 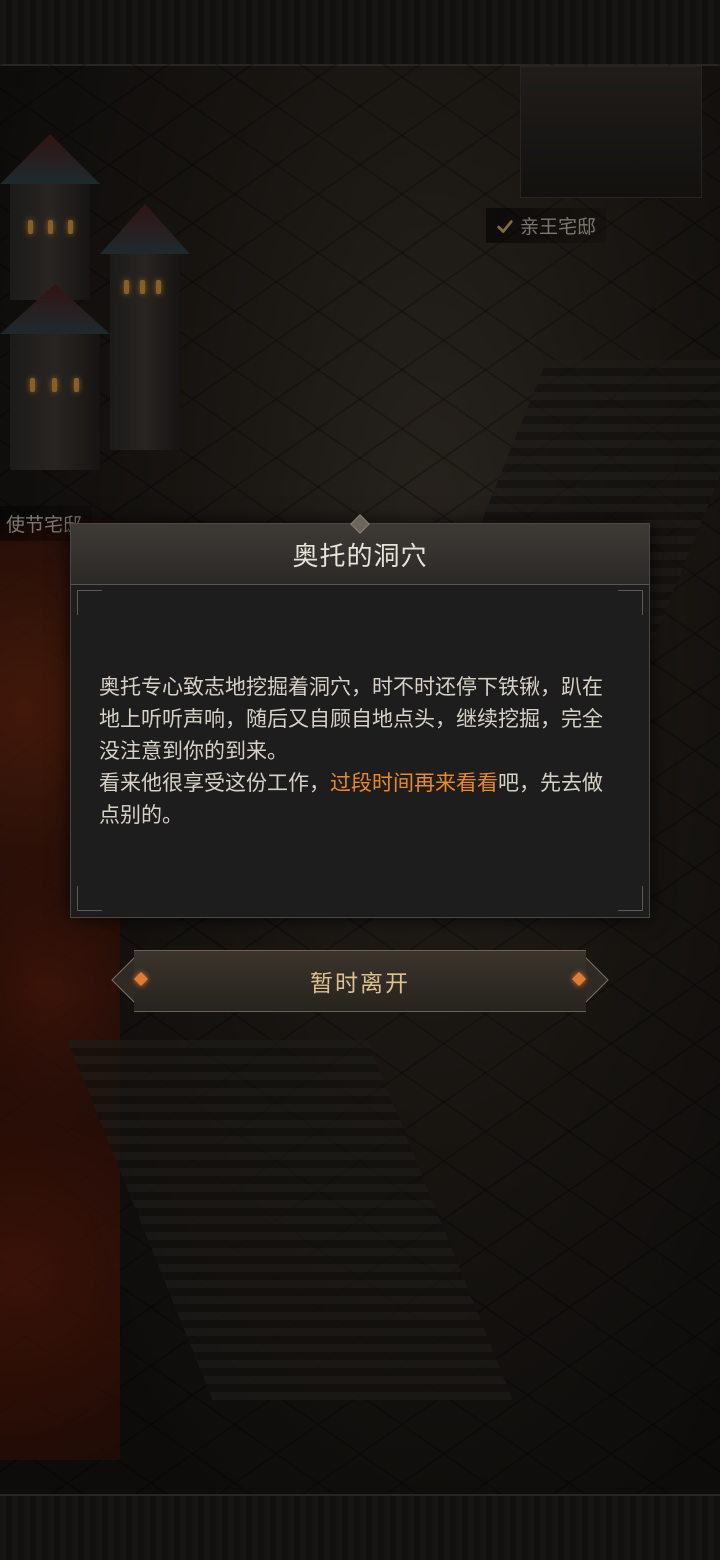 I want to click on button-body: 暂时离开, so click(x=360, y=981).